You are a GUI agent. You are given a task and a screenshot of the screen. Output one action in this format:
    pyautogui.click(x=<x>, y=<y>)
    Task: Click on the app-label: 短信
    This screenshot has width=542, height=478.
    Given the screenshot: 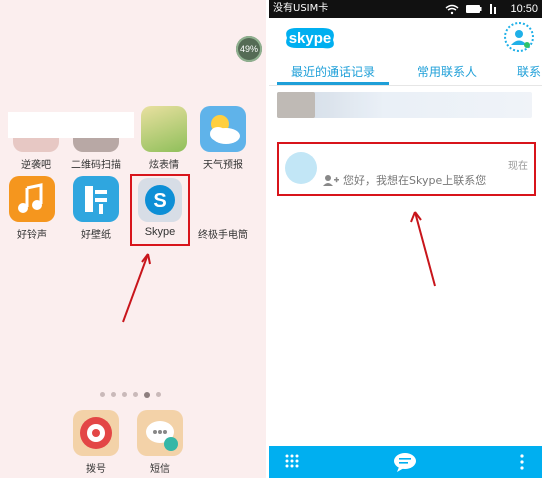 What is the action you would take?
    pyautogui.click(x=160, y=469)
    